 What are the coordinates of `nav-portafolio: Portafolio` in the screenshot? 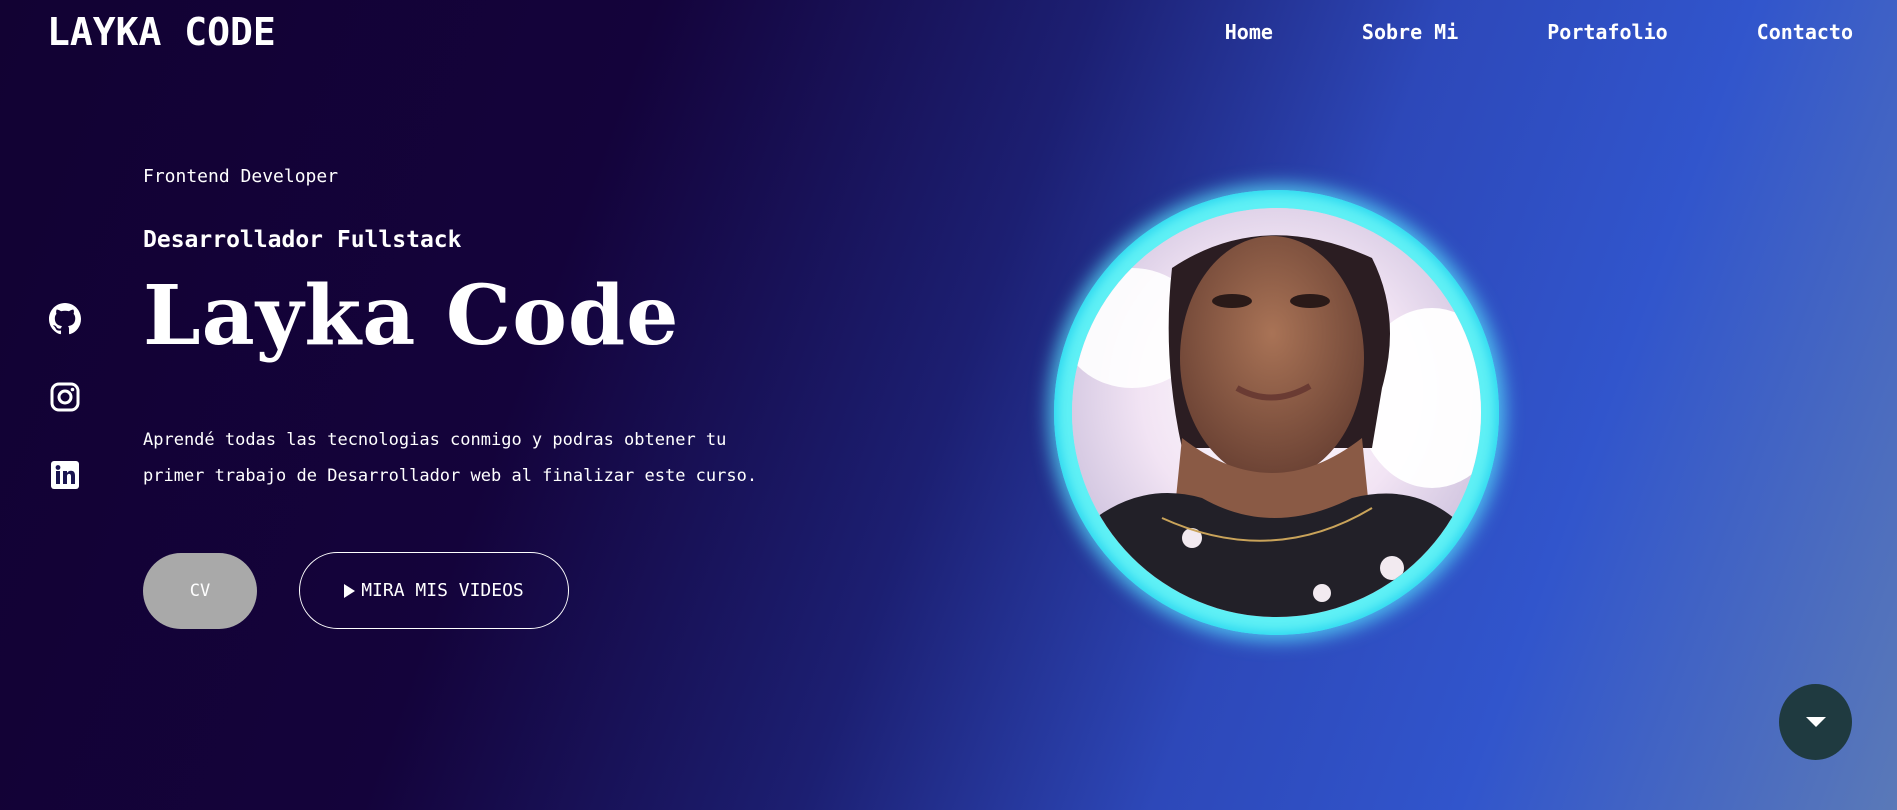 It's located at (1607, 32).